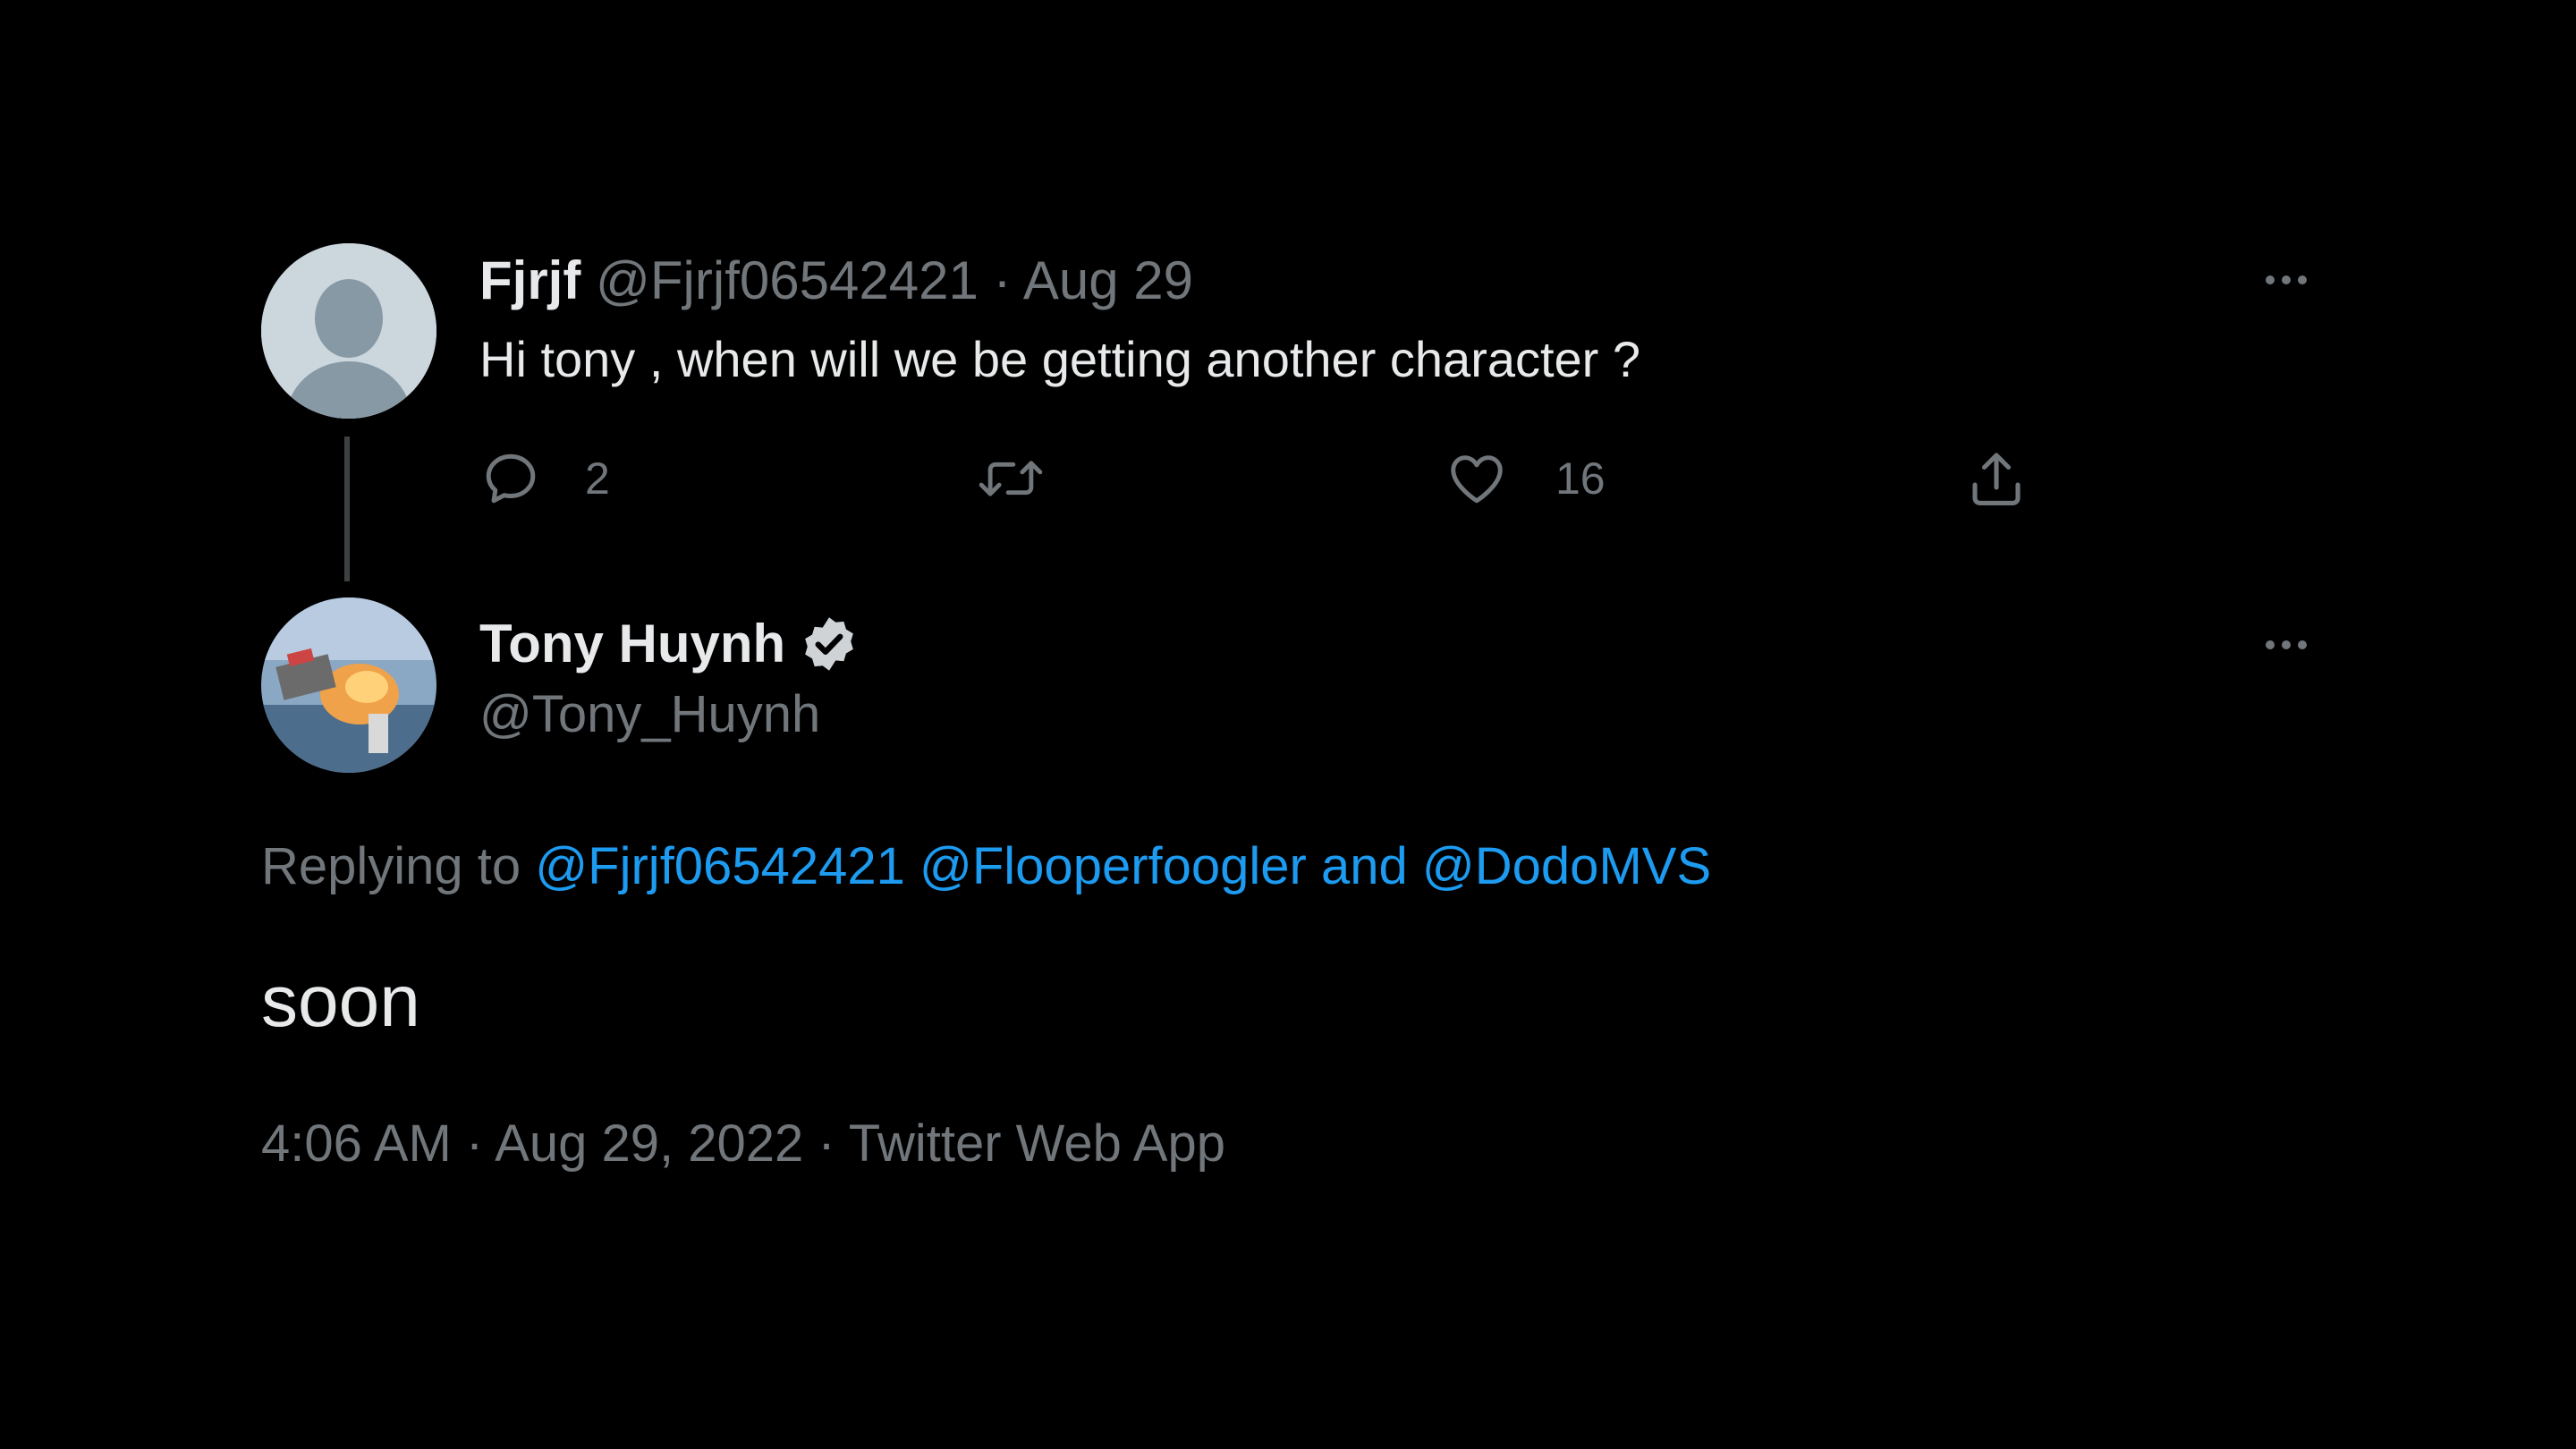  Describe the element at coordinates (340, 1001) in the screenshot. I see `main-tweet-text: soon` at that location.